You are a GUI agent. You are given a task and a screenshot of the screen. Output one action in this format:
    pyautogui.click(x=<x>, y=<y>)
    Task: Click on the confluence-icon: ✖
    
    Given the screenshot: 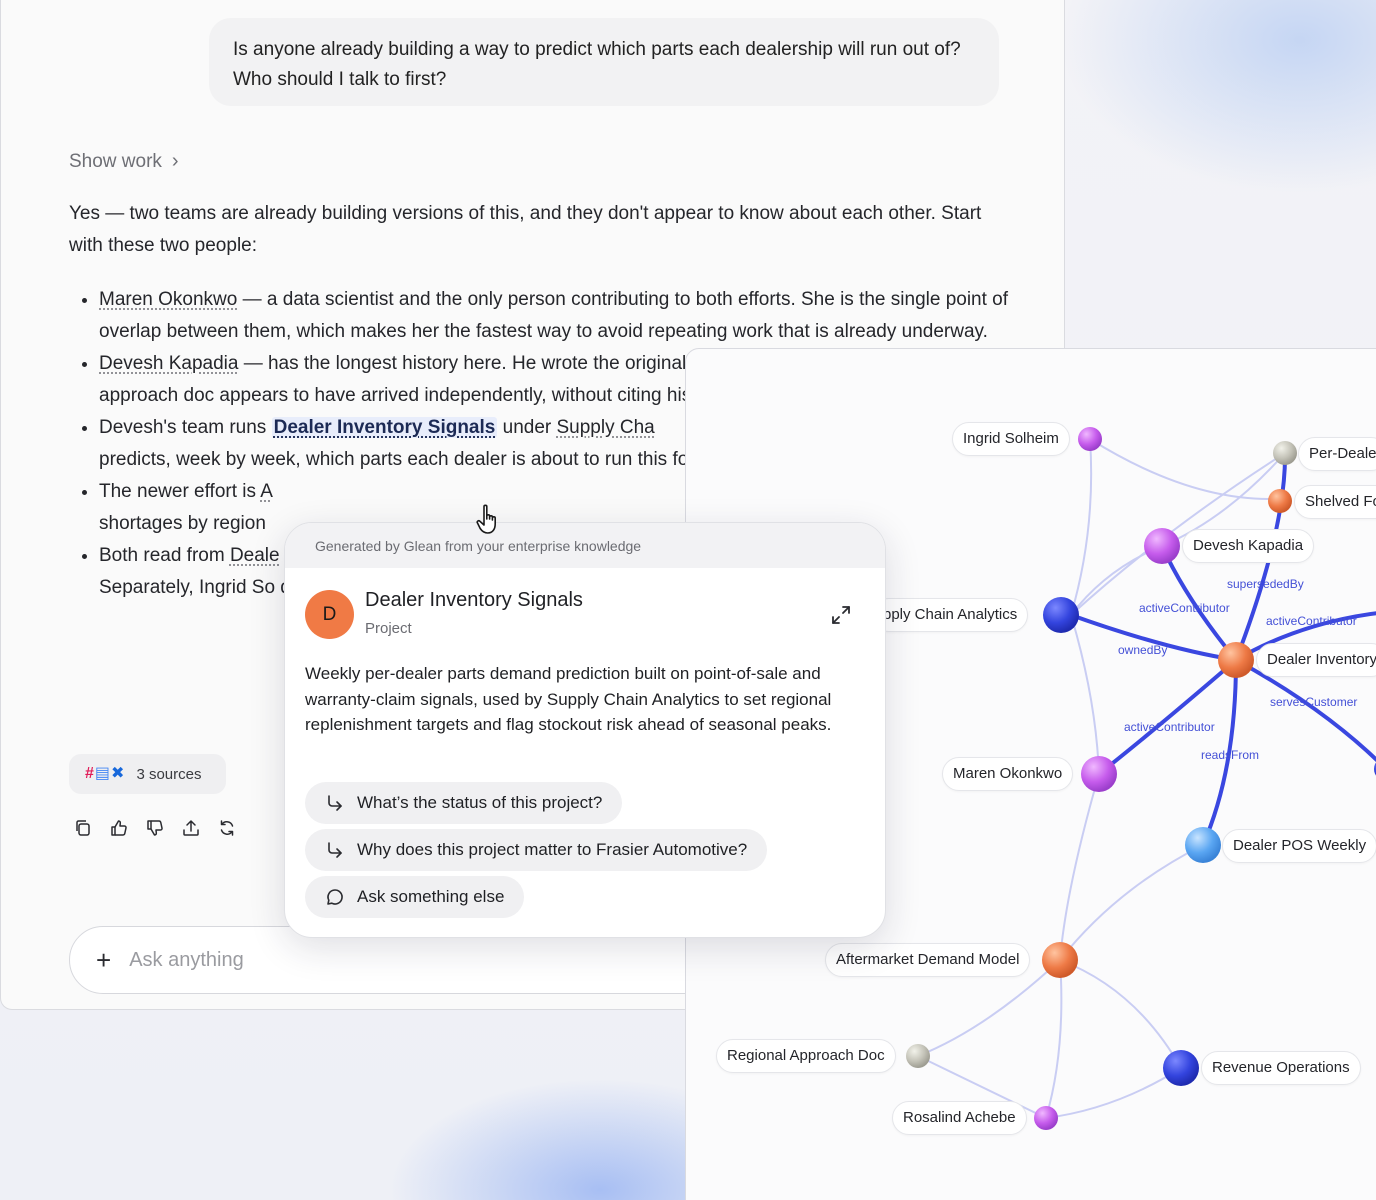 What is the action you would take?
    pyautogui.click(x=118, y=773)
    